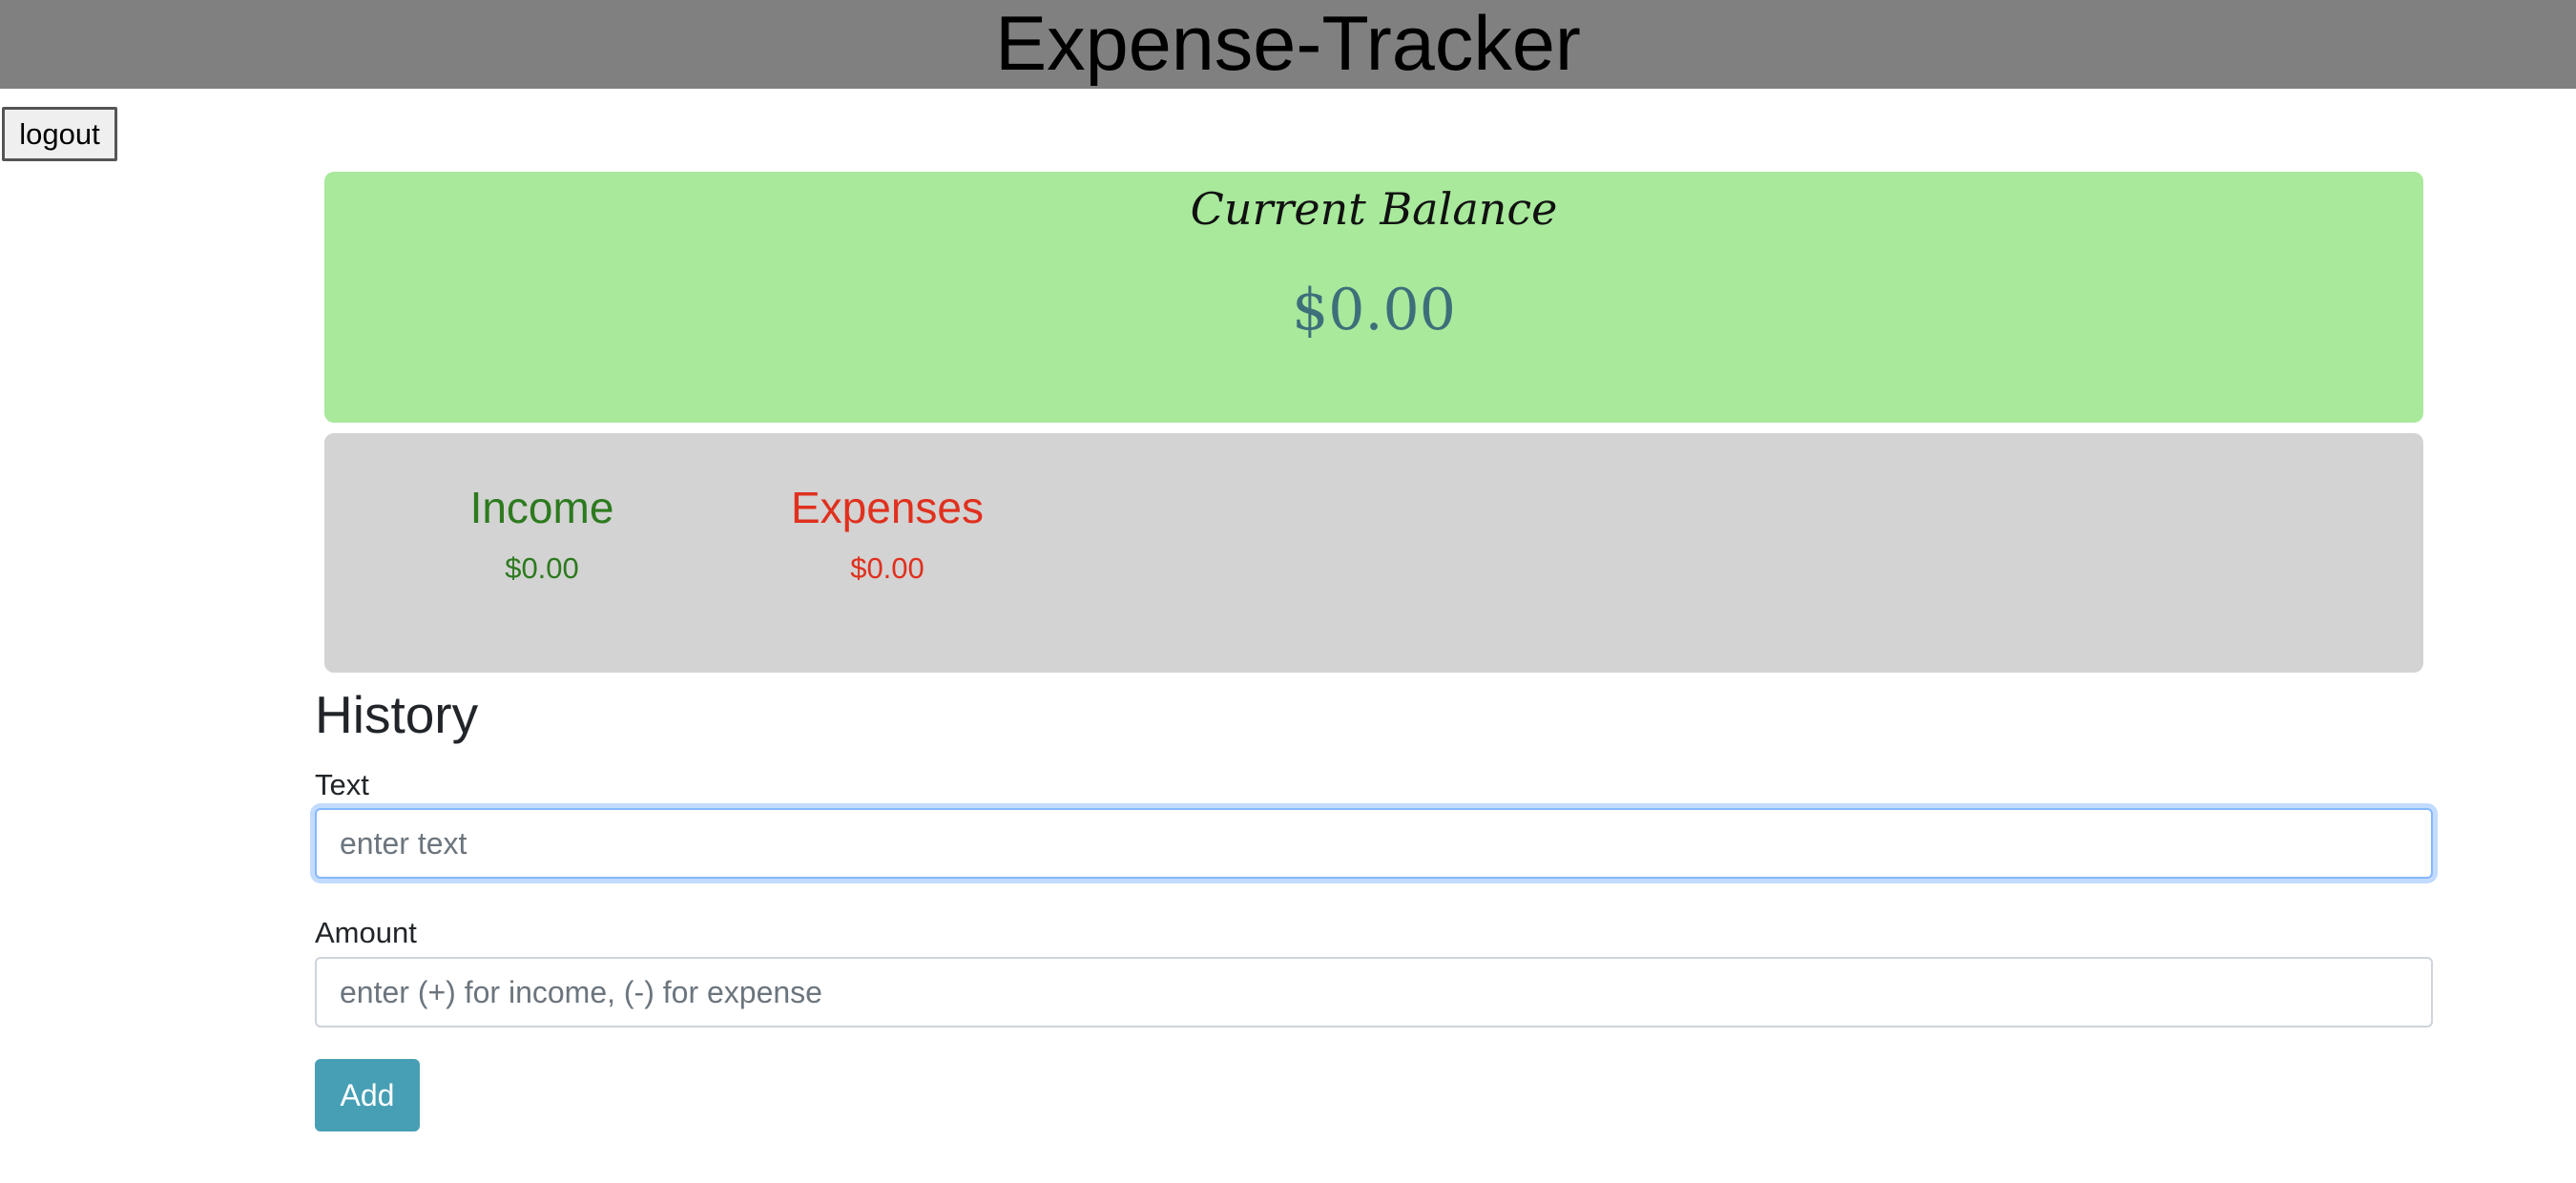 This screenshot has height=1183, width=2576. What do you see at coordinates (397, 714) in the screenshot?
I see `history-heading: History` at bounding box center [397, 714].